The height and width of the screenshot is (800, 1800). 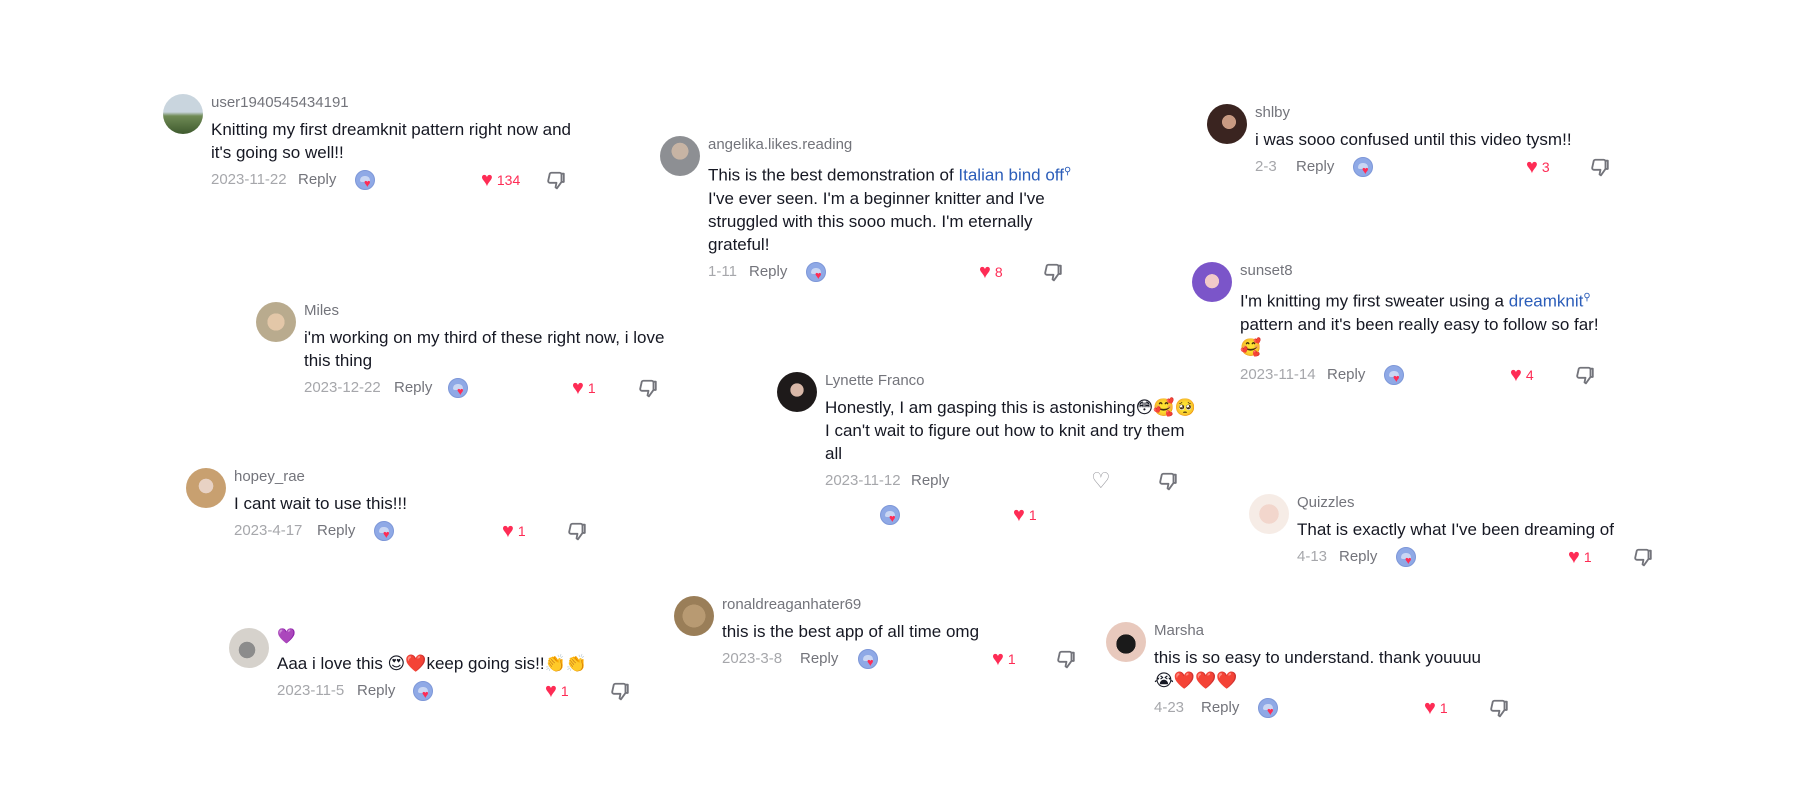 I want to click on username: Marsha, so click(x=1340, y=631).